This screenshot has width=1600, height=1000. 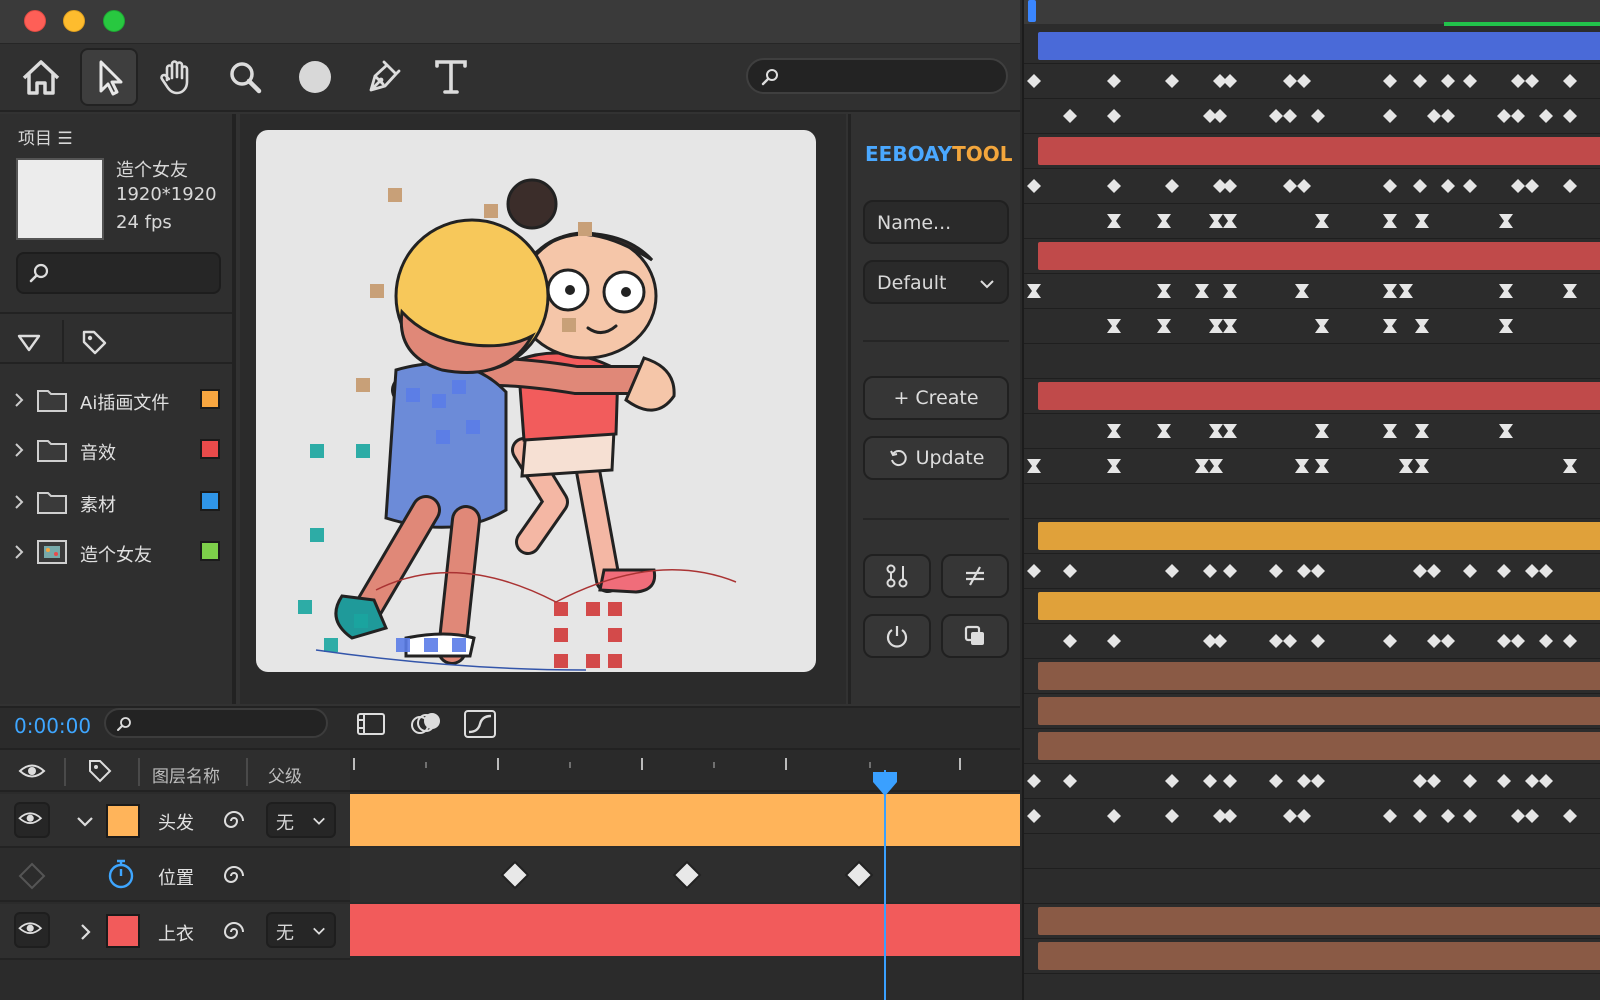 I want to click on preset-dropdown: Default, so click(x=936, y=282).